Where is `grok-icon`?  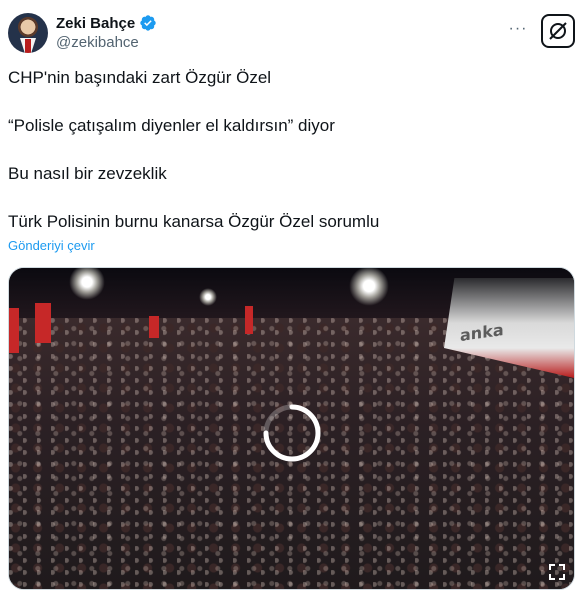
grok-icon is located at coordinates (558, 31).